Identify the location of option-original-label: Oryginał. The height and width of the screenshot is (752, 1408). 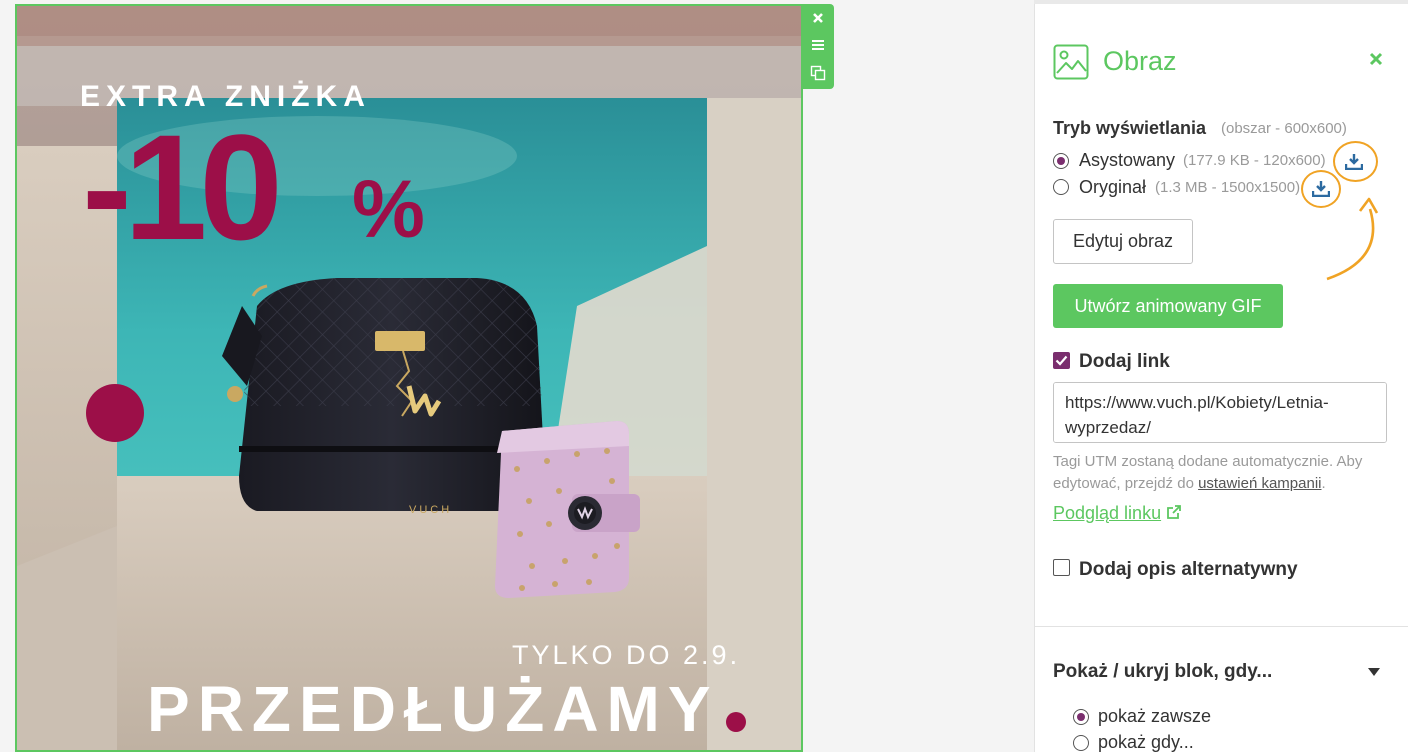
(1113, 187).